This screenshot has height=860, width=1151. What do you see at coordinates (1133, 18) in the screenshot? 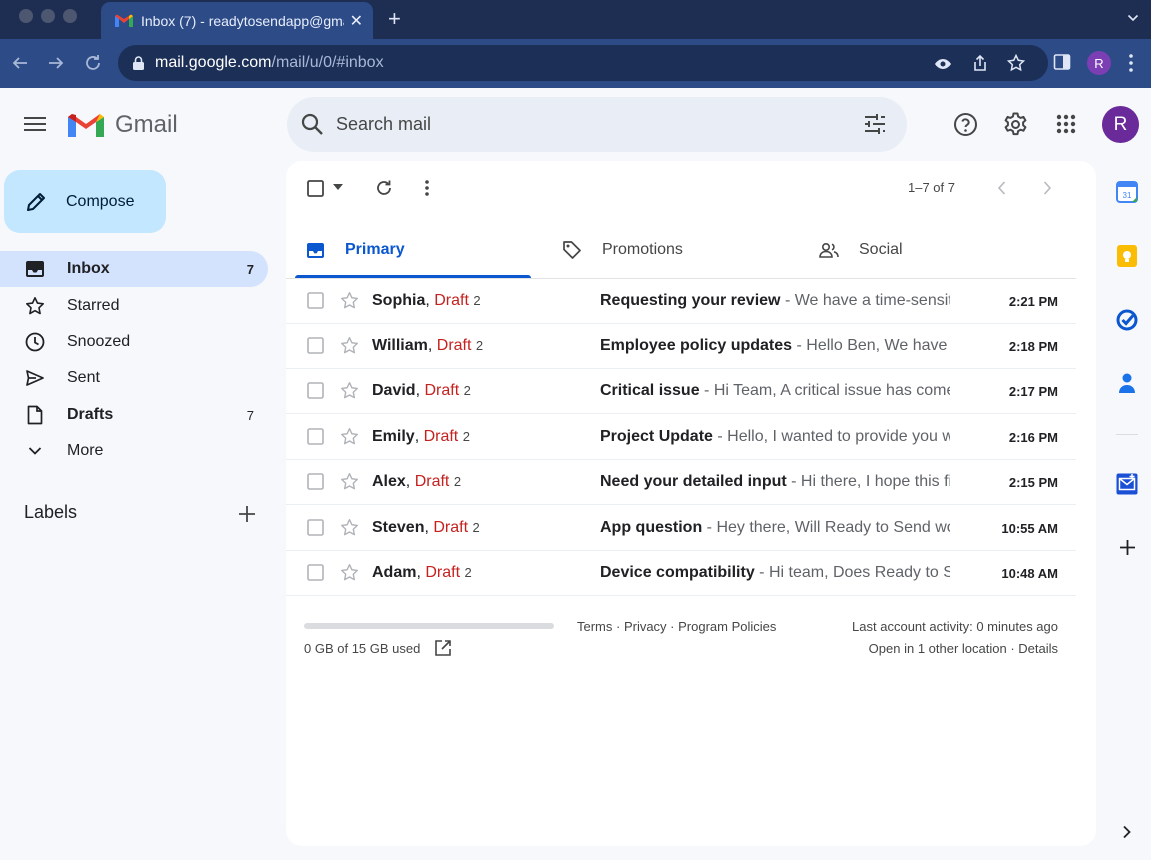
I see `tab-search-chevron-icon` at bounding box center [1133, 18].